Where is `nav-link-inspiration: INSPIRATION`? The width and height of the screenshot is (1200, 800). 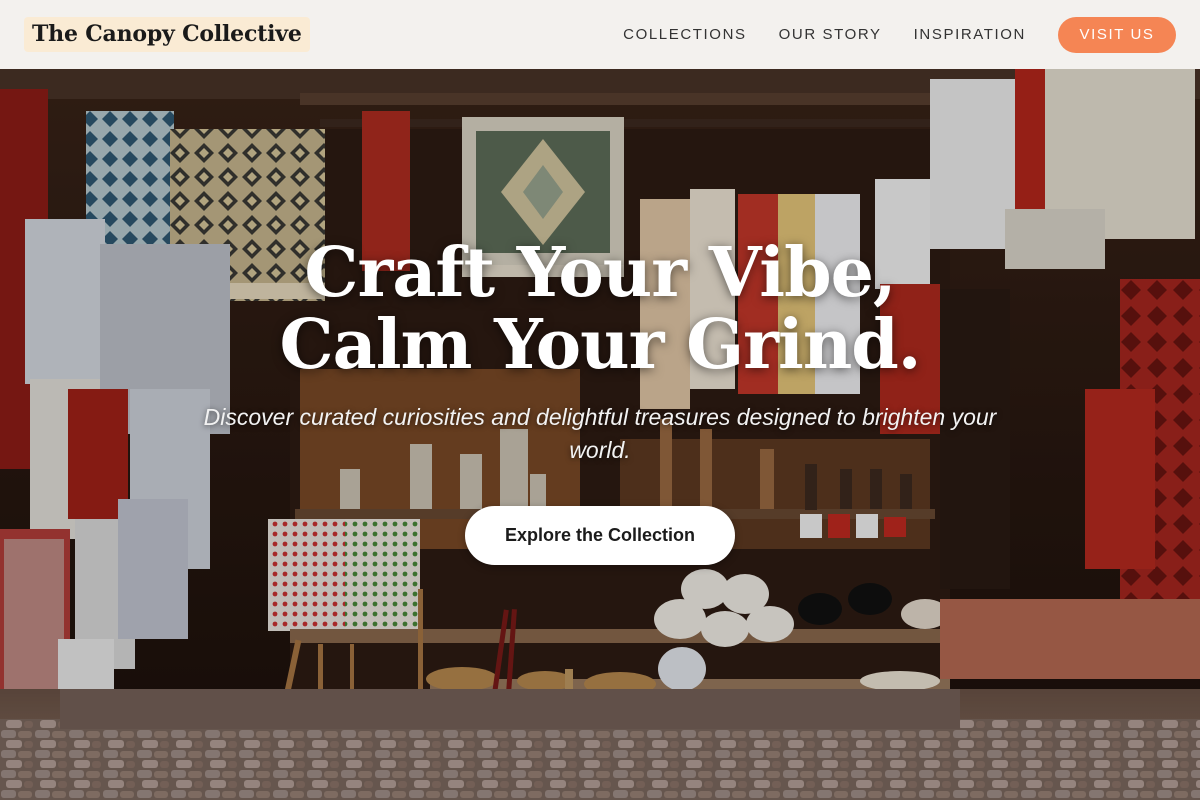
nav-link-inspiration: INSPIRATION is located at coordinates (970, 34).